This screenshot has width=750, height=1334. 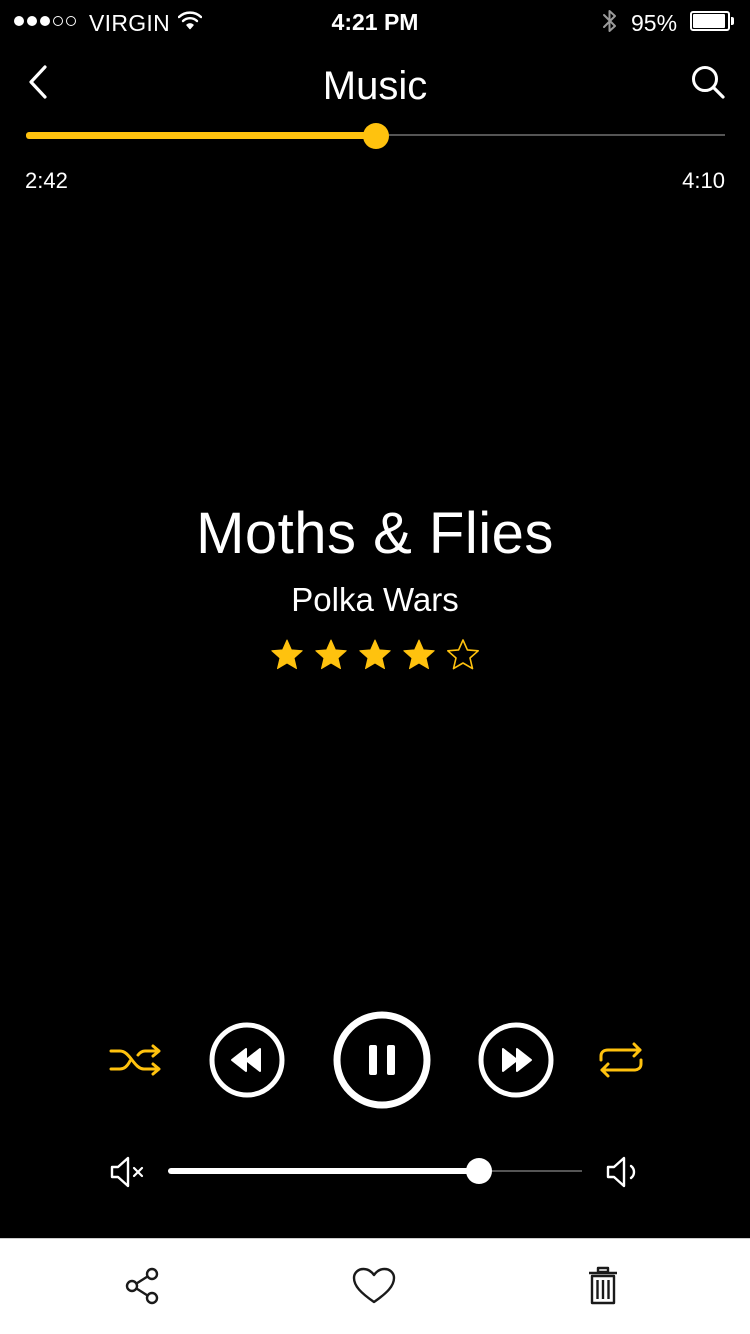 What do you see at coordinates (375, 22) in the screenshot?
I see `status-bar: VIRGIN 4:21 PM 95%` at bounding box center [375, 22].